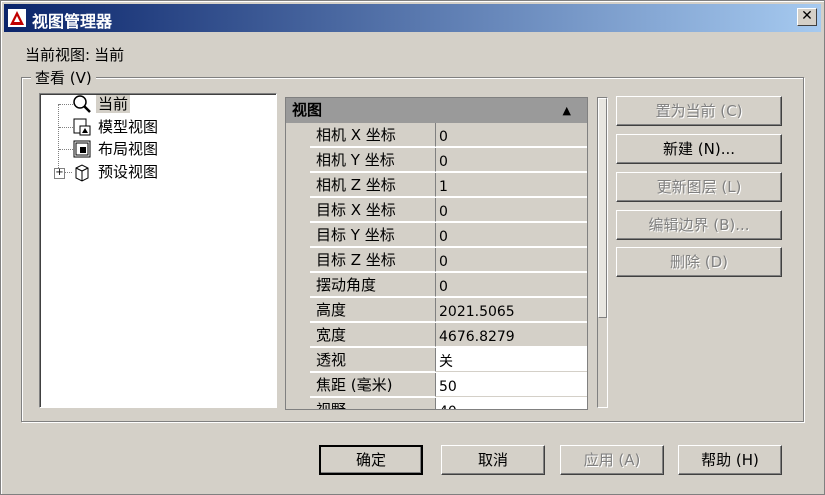 This screenshot has width=825, height=495. Describe the element at coordinates (59, 173) in the screenshot. I see `expand-toggle: +` at that location.